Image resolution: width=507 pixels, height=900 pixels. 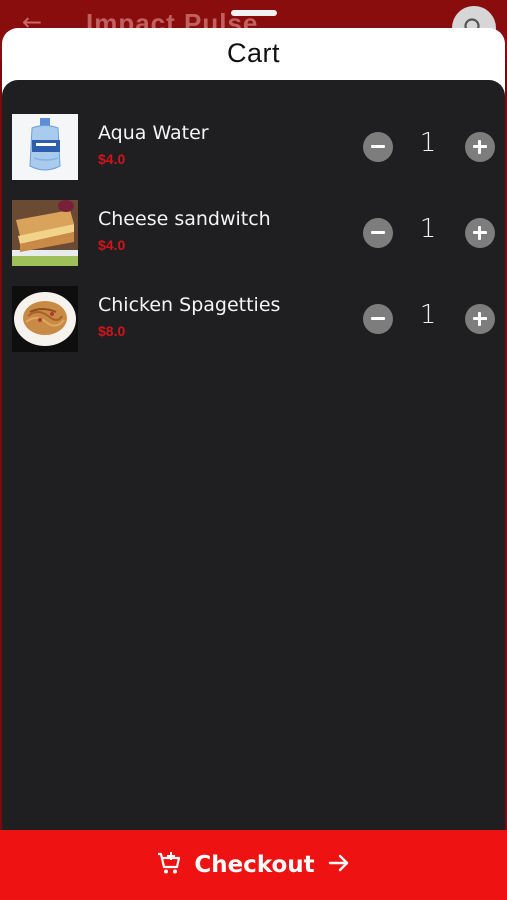 I want to click on cart-item: Aqua Water $4.0 1, so click(x=253, y=147).